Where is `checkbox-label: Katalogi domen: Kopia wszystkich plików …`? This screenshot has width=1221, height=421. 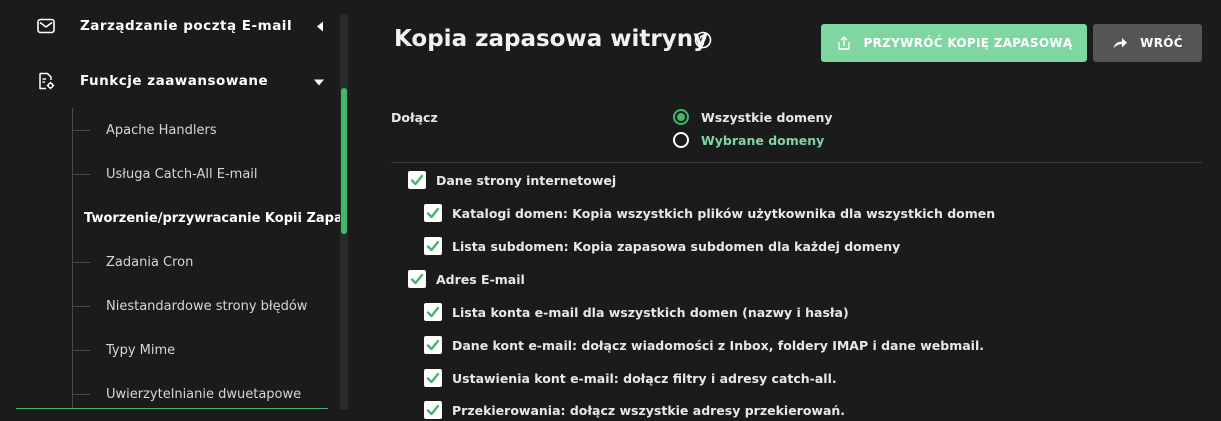
checkbox-label: Katalogi domen: Kopia wszystkich plików … is located at coordinates (724, 213).